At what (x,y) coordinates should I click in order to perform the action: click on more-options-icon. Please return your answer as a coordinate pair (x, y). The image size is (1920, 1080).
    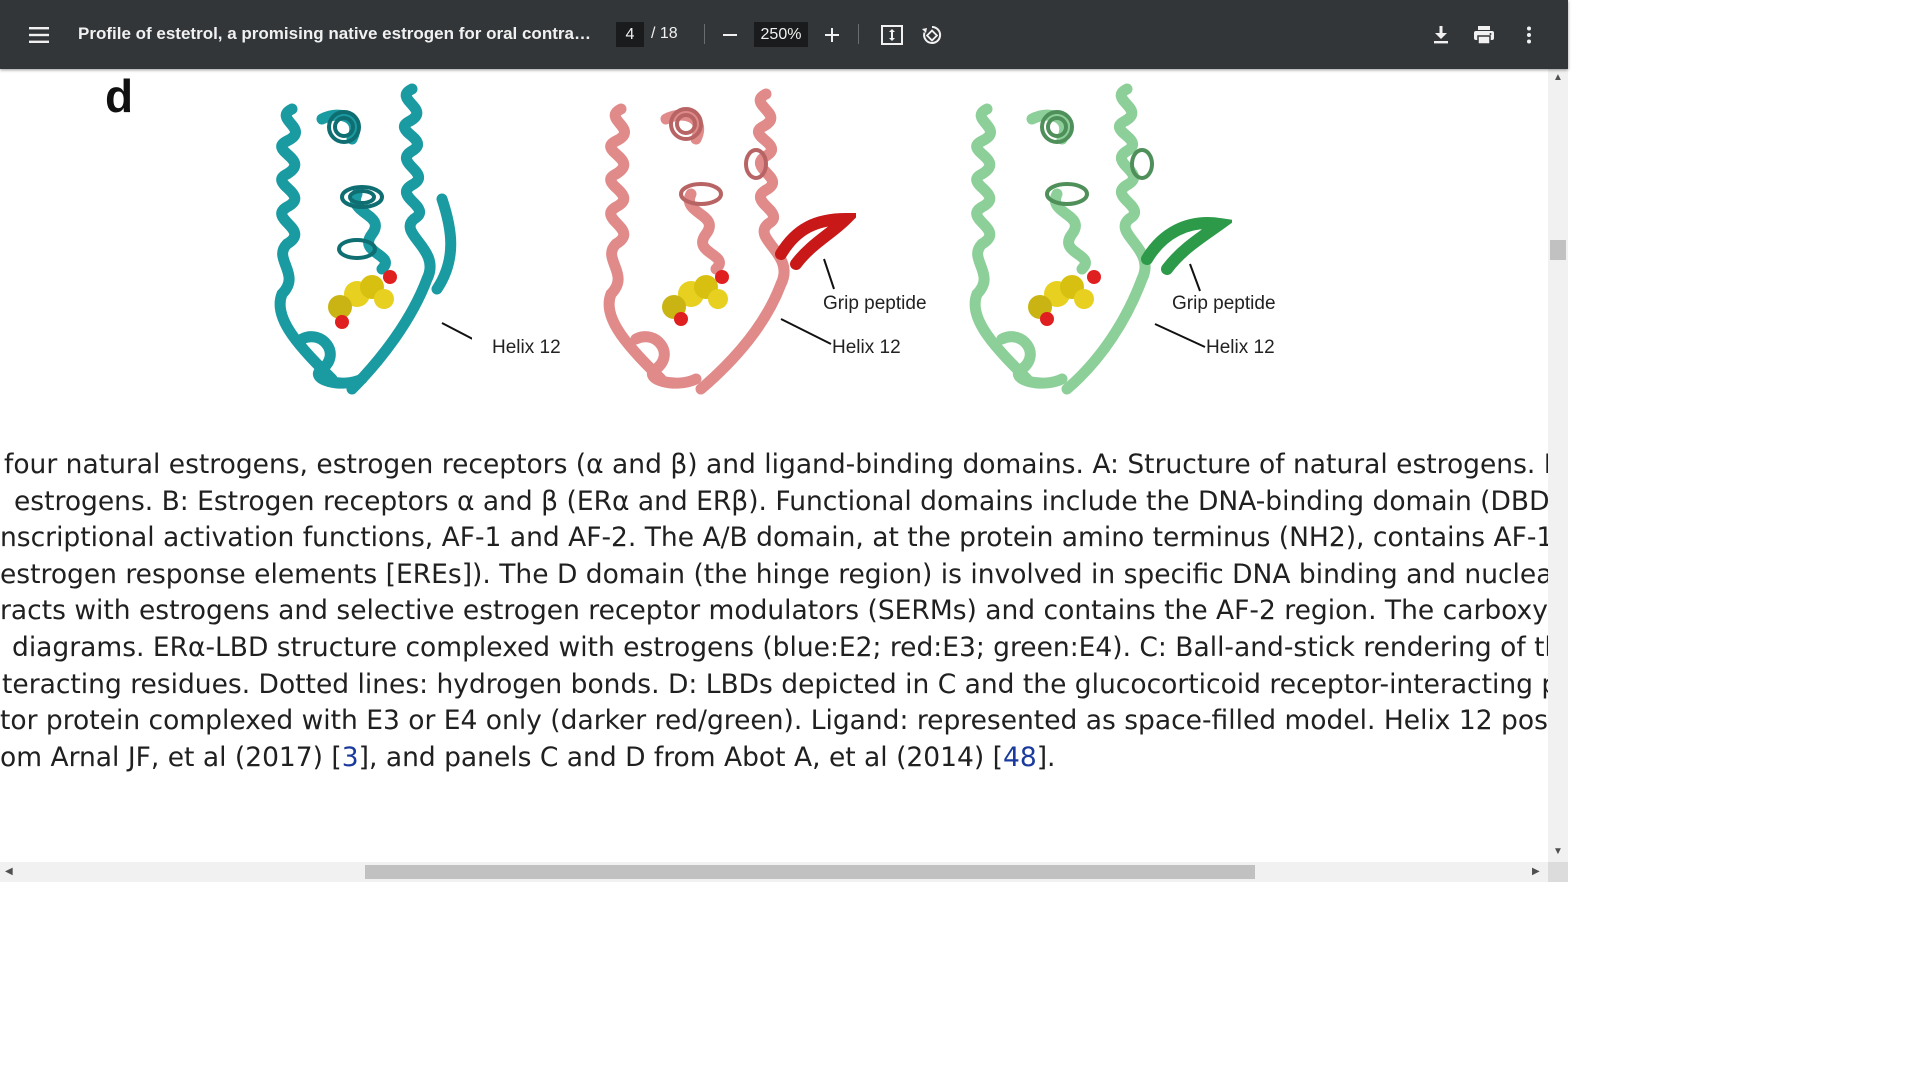
    Looking at the image, I should click on (1529, 35).